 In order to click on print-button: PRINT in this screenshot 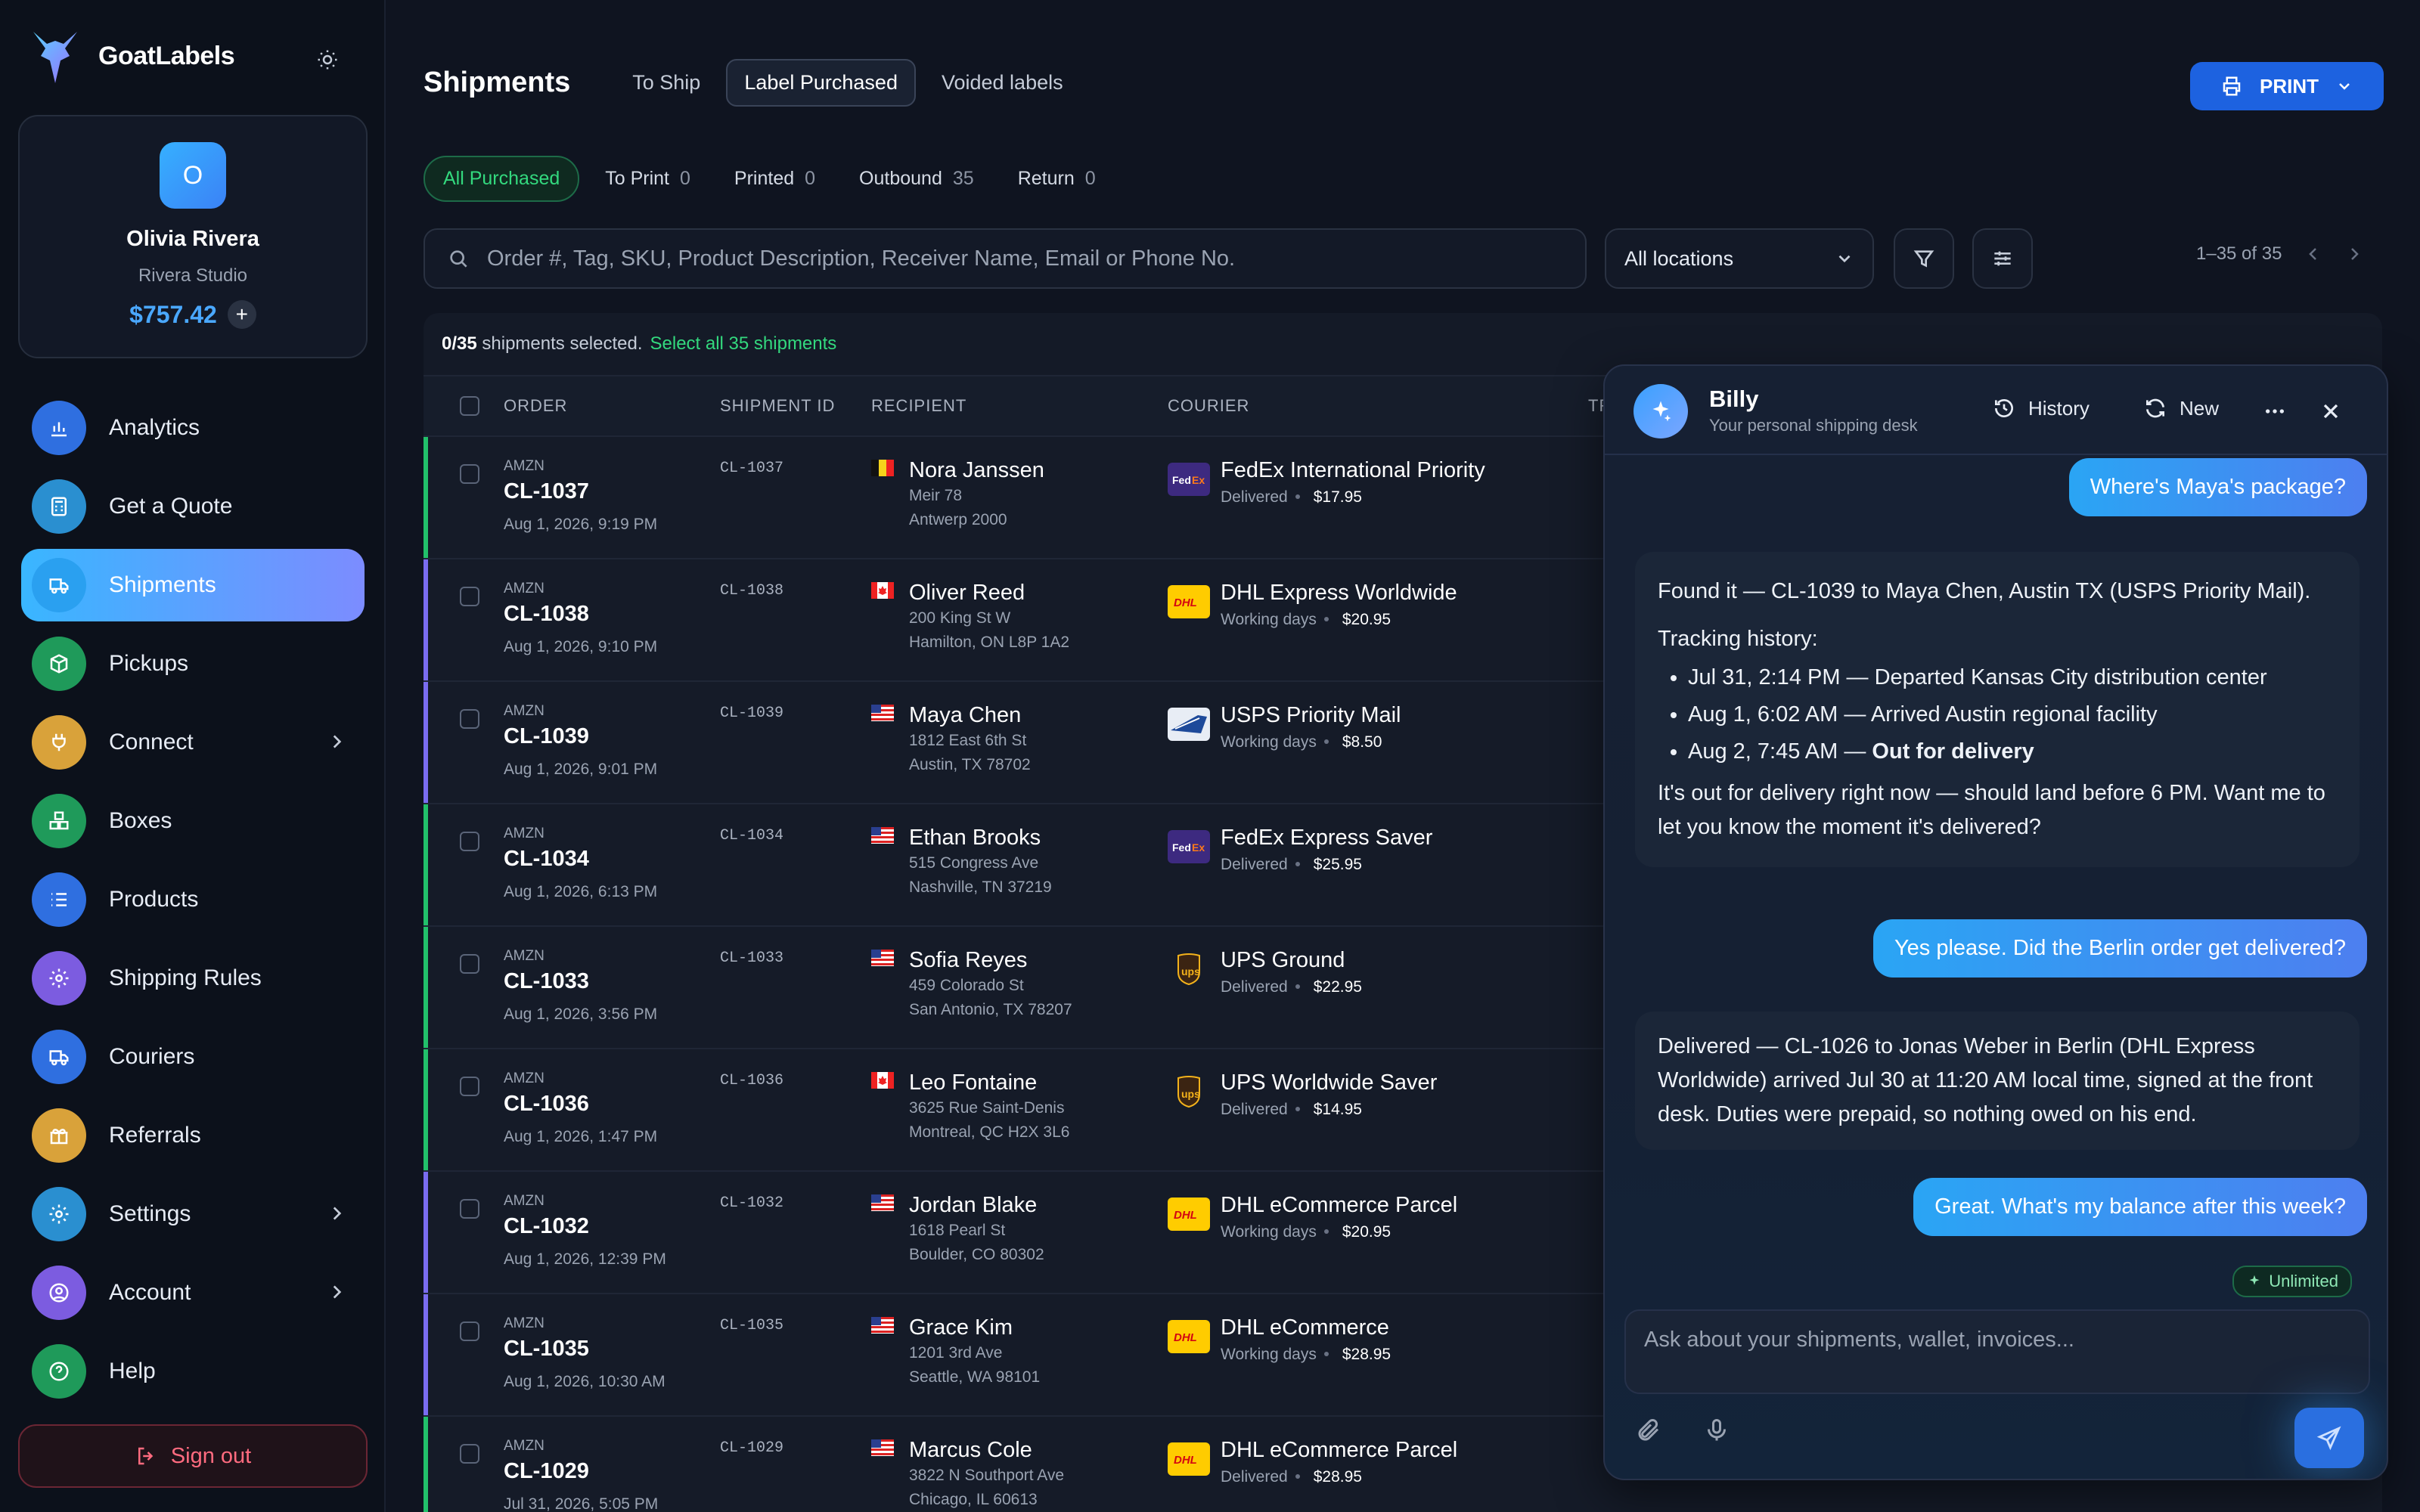, I will do `click(2287, 86)`.